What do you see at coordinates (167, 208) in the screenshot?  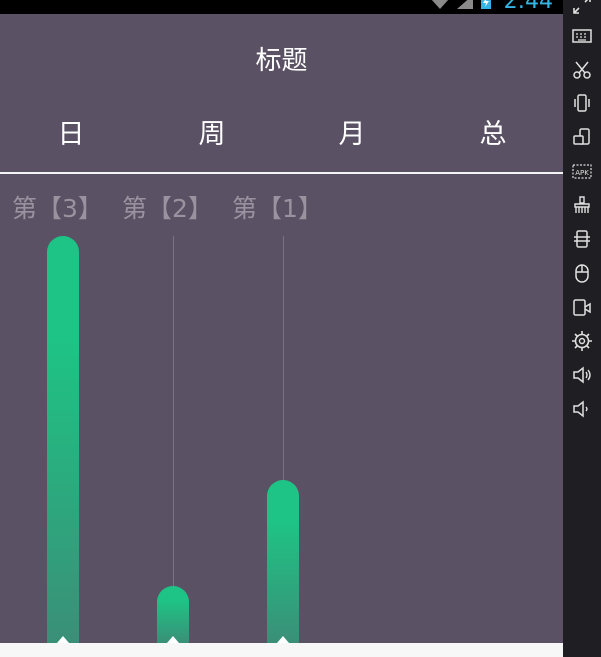 I see `rank-label: 第【2】` at bounding box center [167, 208].